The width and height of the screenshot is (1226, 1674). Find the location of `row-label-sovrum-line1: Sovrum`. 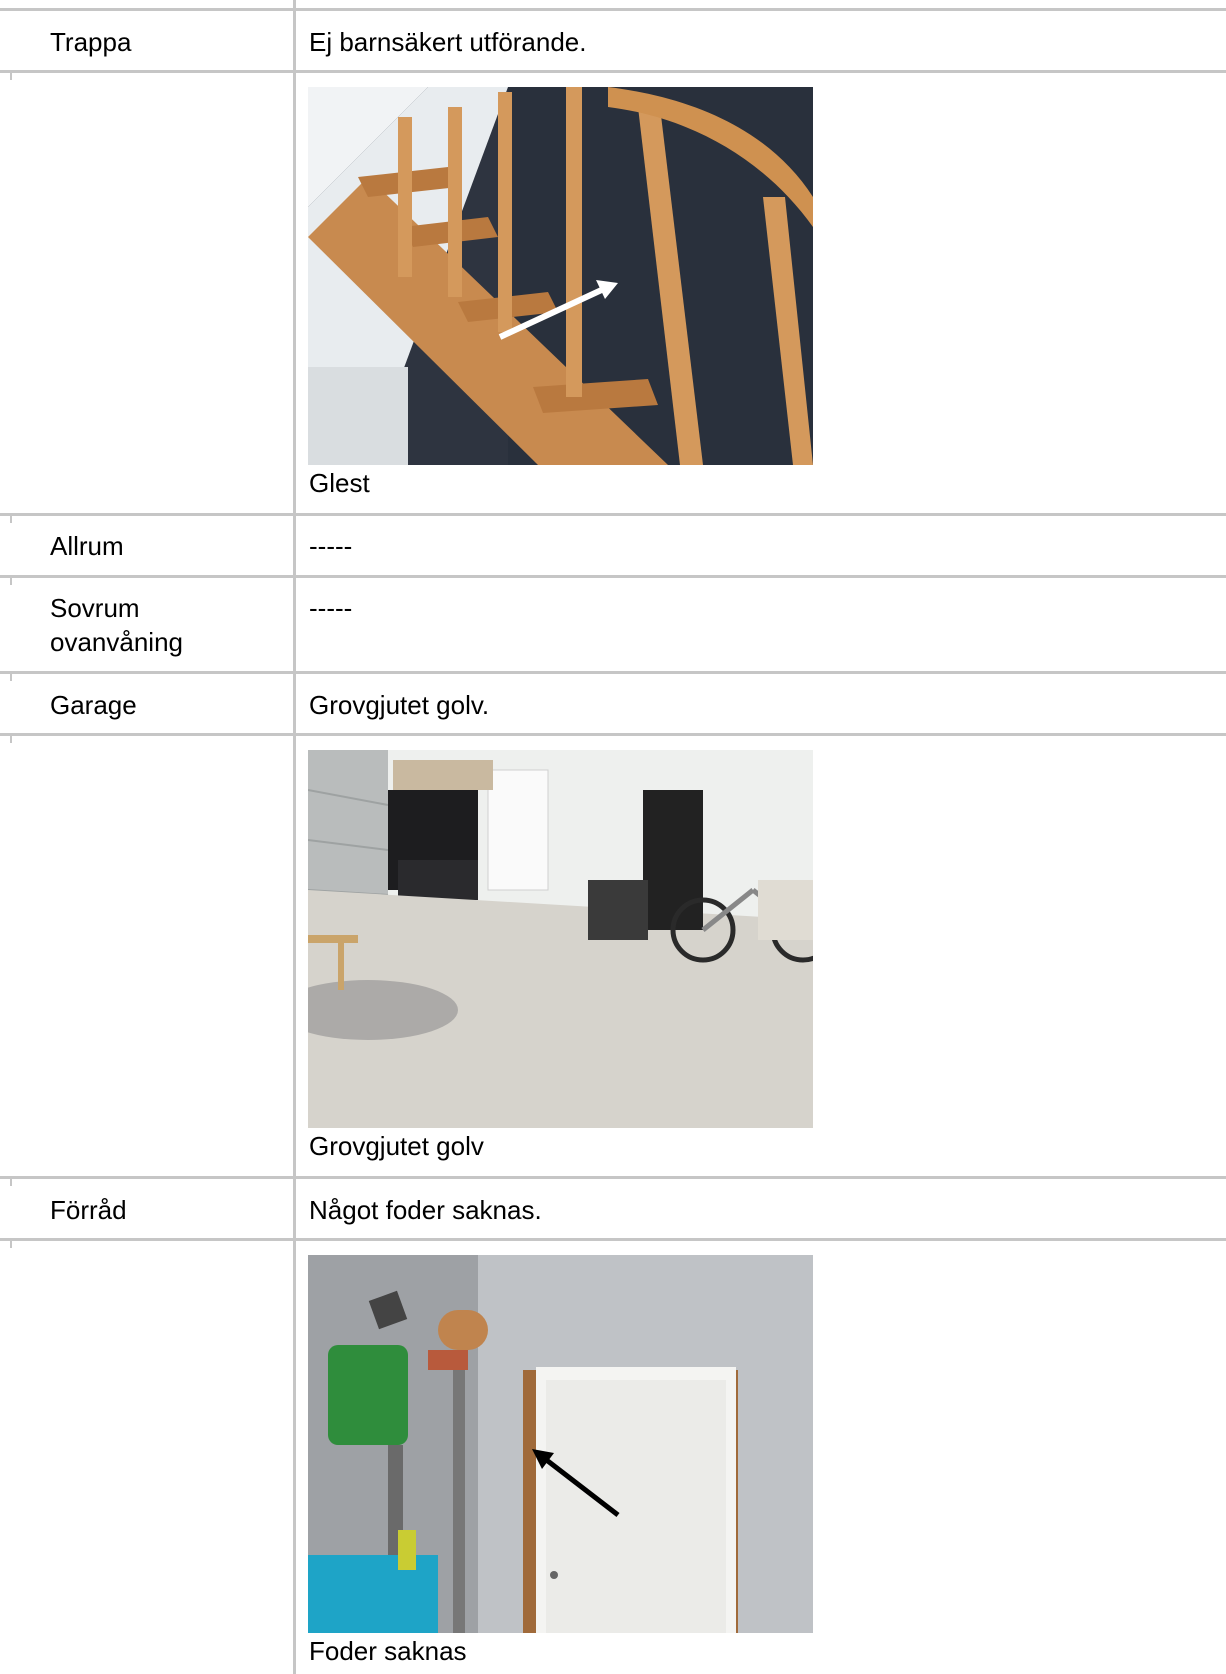

row-label-sovrum-line1: Sovrum is located at coordinates (95, 608).